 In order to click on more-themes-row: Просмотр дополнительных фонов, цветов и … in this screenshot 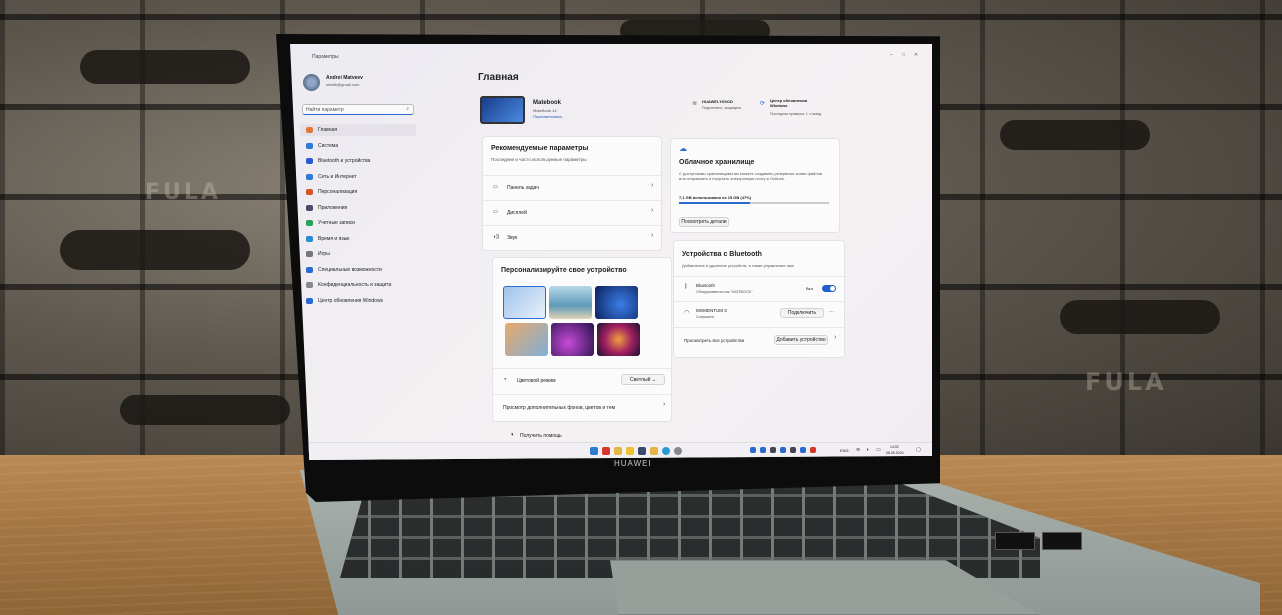, I will do `click(583, 407)`.